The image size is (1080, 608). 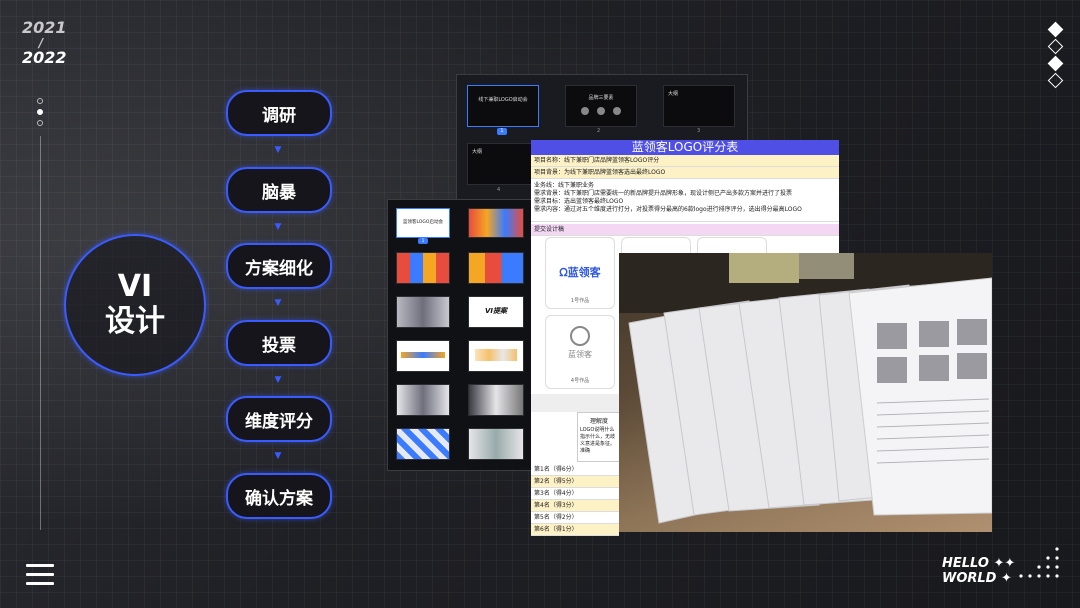 I want to click on page-dots, so click(x=40, y=114).